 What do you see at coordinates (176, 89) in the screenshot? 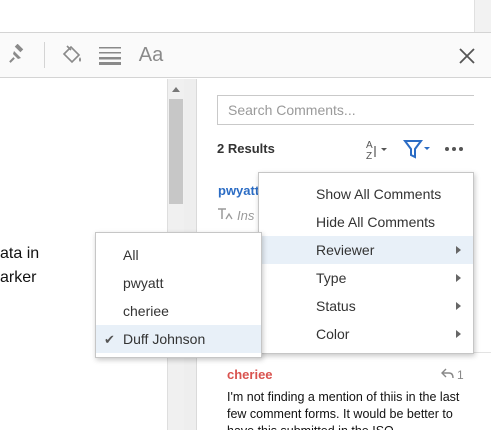
I see `scroll-up-arrow-icon` at bounding box center [176, 89].